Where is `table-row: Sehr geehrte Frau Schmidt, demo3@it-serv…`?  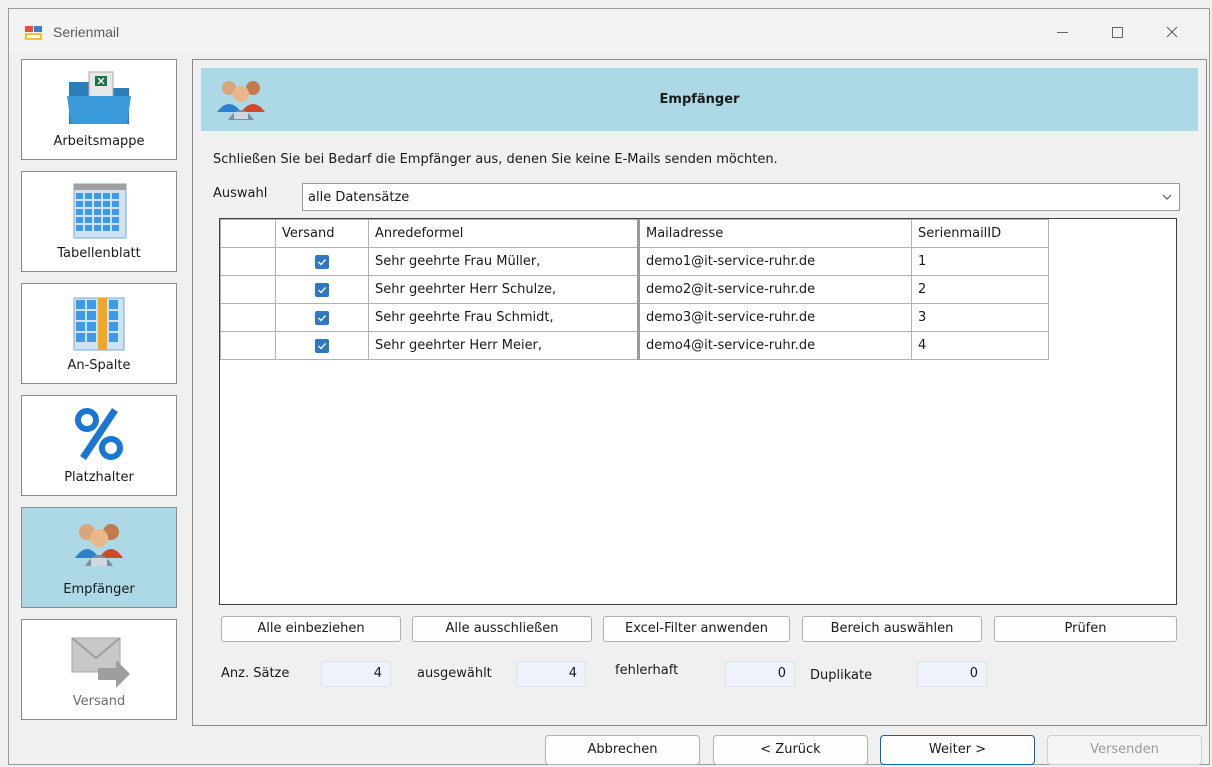 table-row: Sehr geehrte Frau Schmidt, demo3@it-serv… is located at coordinates (634, 317).